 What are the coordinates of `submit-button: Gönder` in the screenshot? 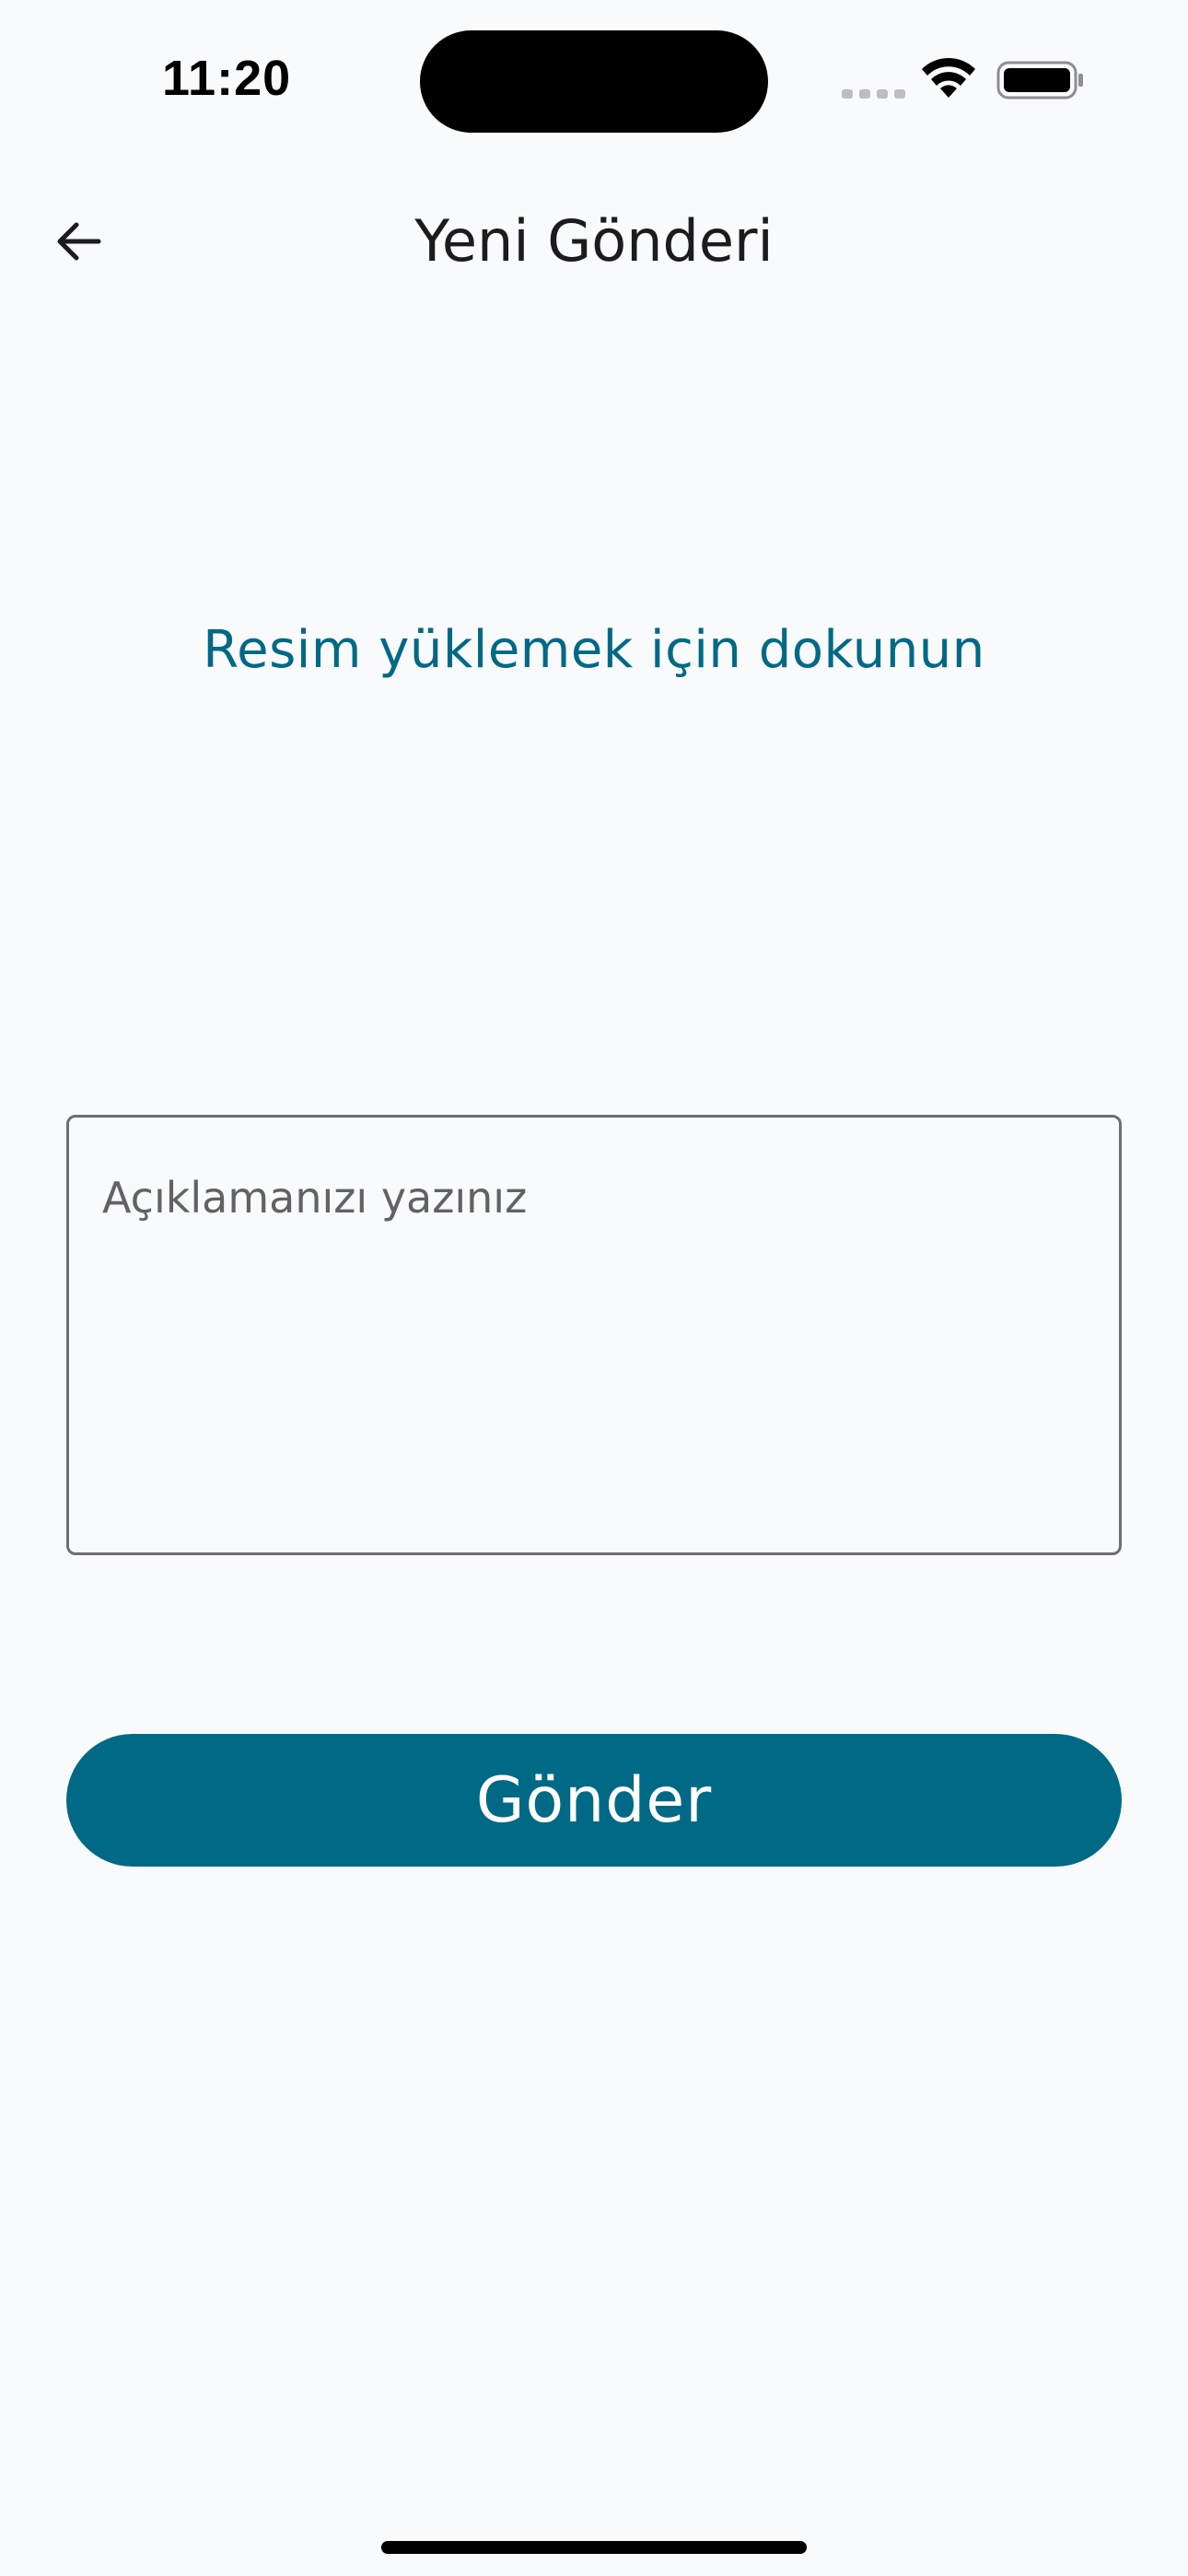 It's located at (594, 1800).